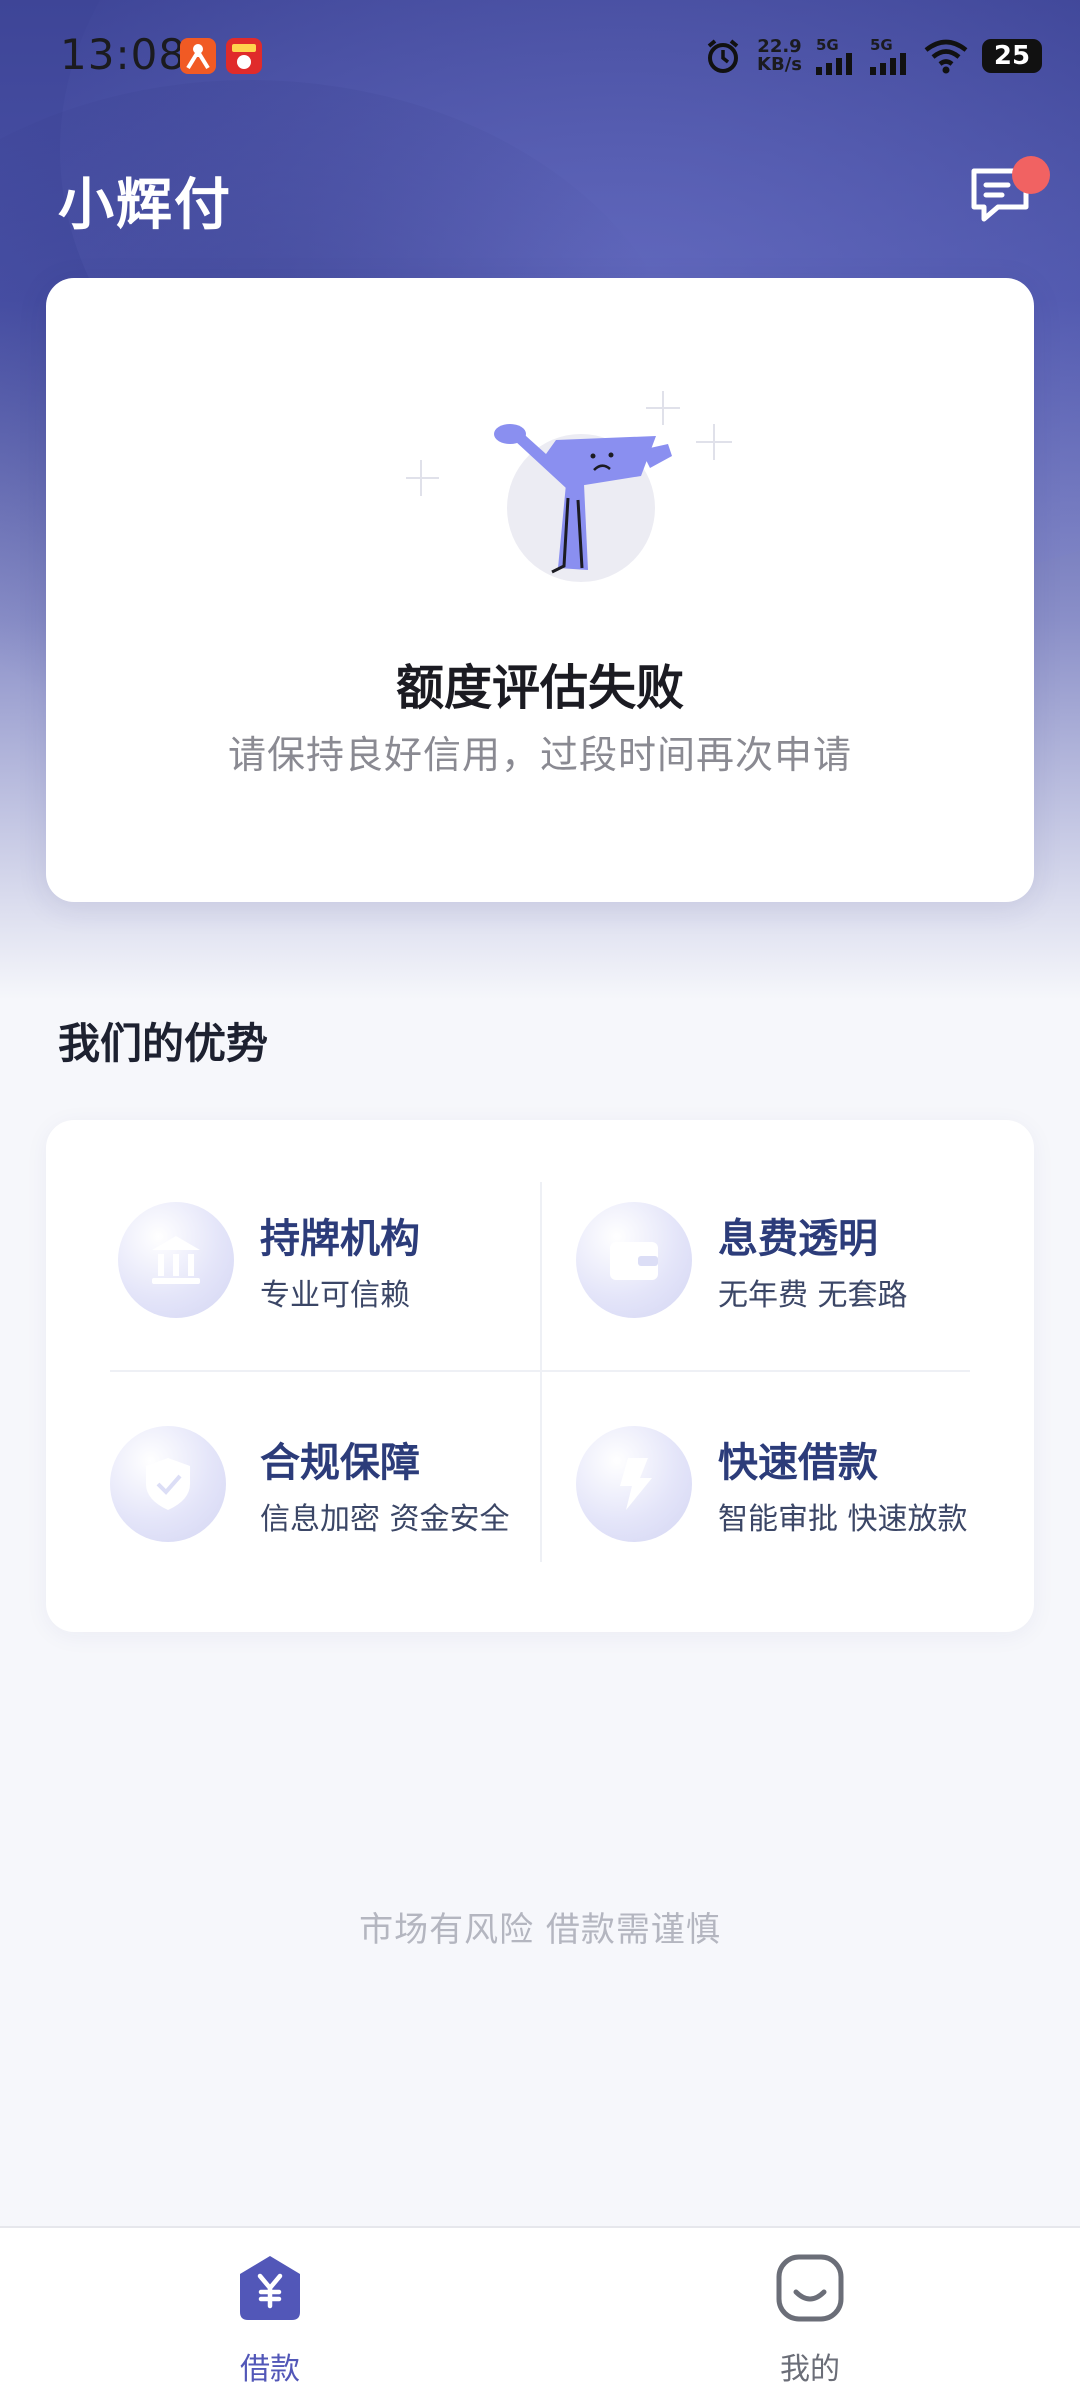 The width and height of the screenshot is (1080, 2402). I want to click on status-indicators: 22.9 KB/s 5G 5G 25, so click(872, 56).